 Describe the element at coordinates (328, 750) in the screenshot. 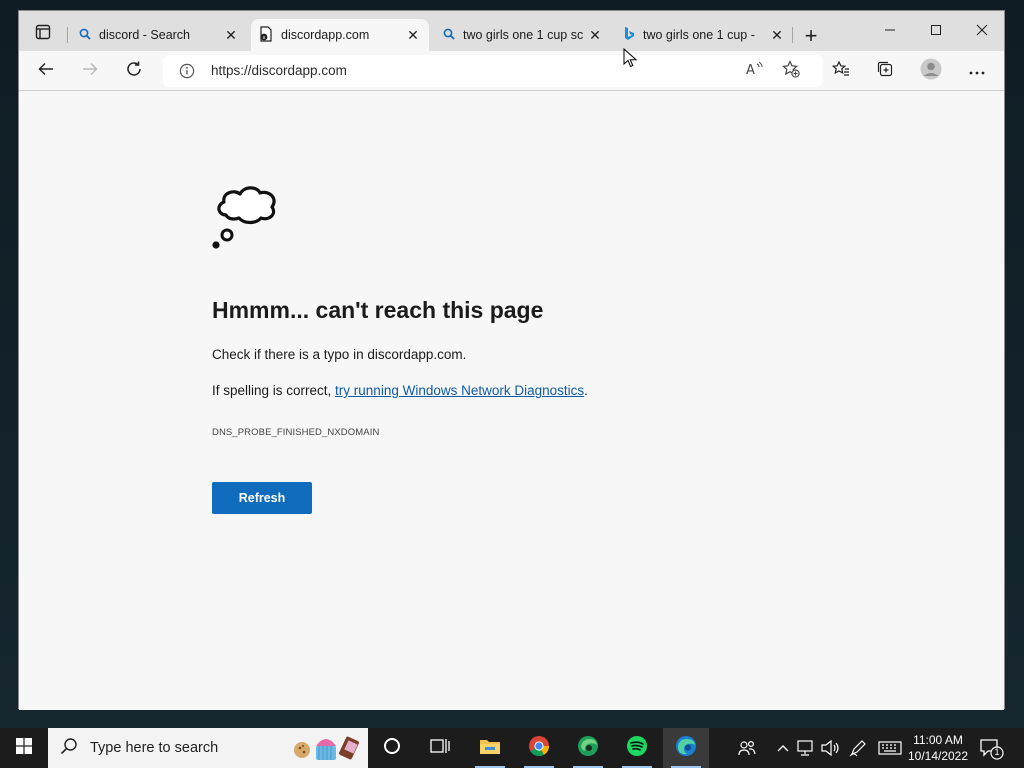

I see `search-highlight-art-icon` at that location.